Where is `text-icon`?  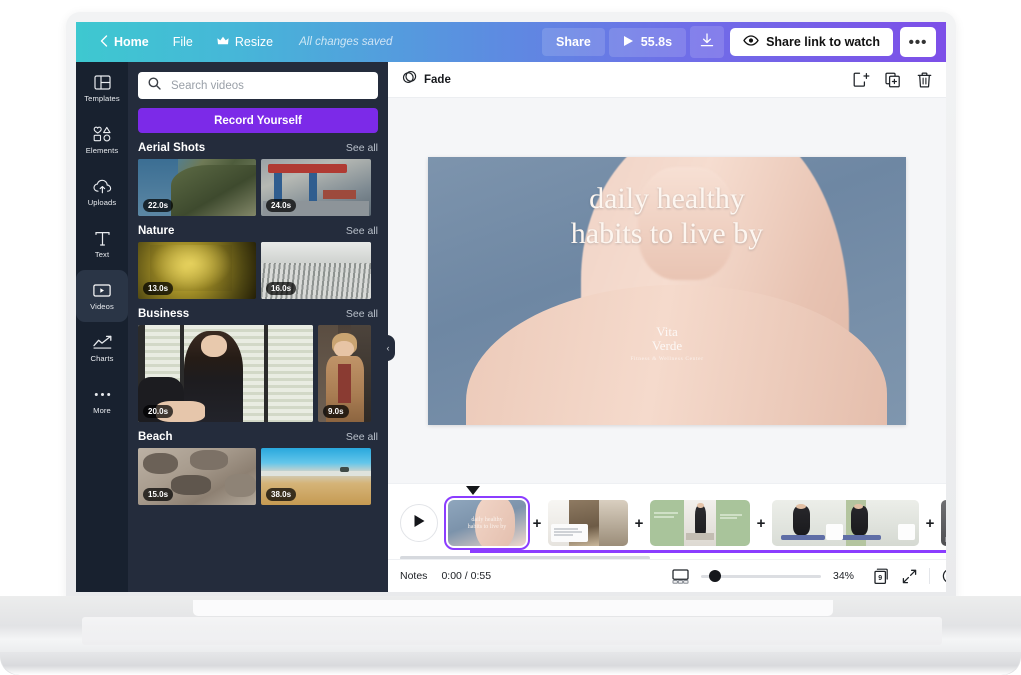 text-icon is located at coordinates (102, 238).